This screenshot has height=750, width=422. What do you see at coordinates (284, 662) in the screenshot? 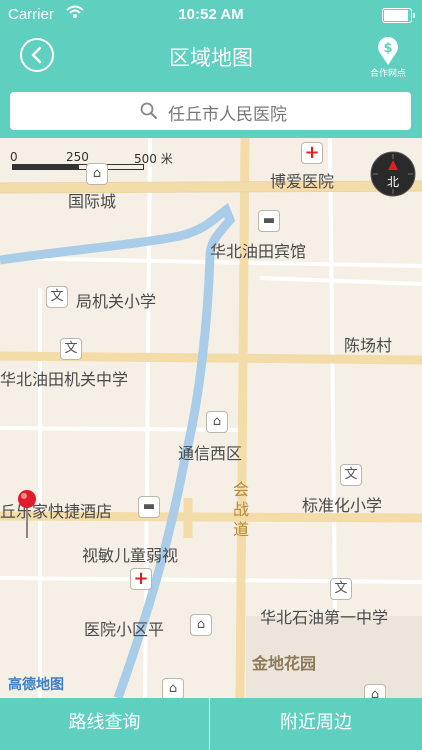
I see `poi-jindi-garden: 金地花园` at bounding box center [284, 662].